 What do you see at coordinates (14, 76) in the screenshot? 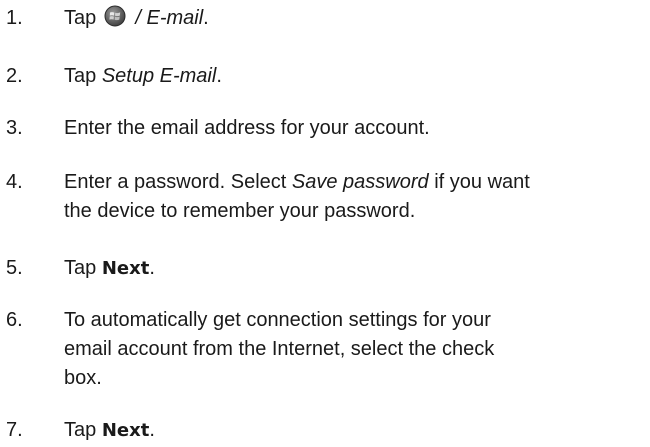
I see `step-number: 2.` at bounding box center [14, 76].